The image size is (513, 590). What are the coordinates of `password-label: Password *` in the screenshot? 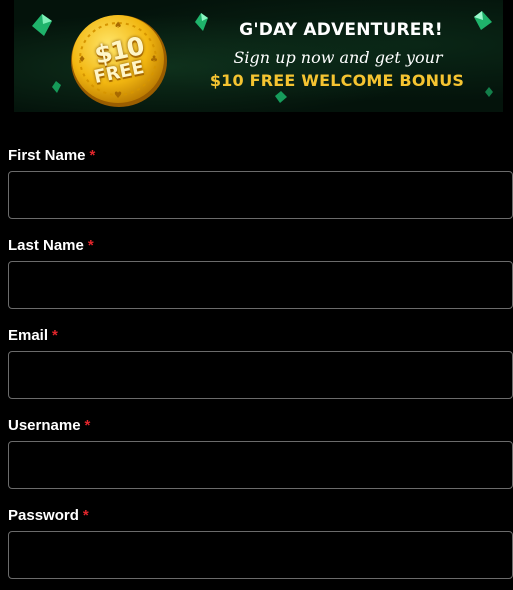 It's located at (48, 515).